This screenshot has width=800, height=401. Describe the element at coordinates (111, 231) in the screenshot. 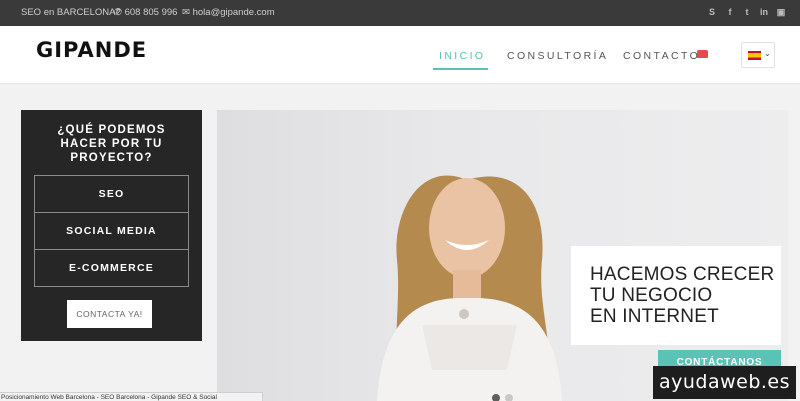

I see `service-social-media-button: SOCIAL MEDIA` at that location.